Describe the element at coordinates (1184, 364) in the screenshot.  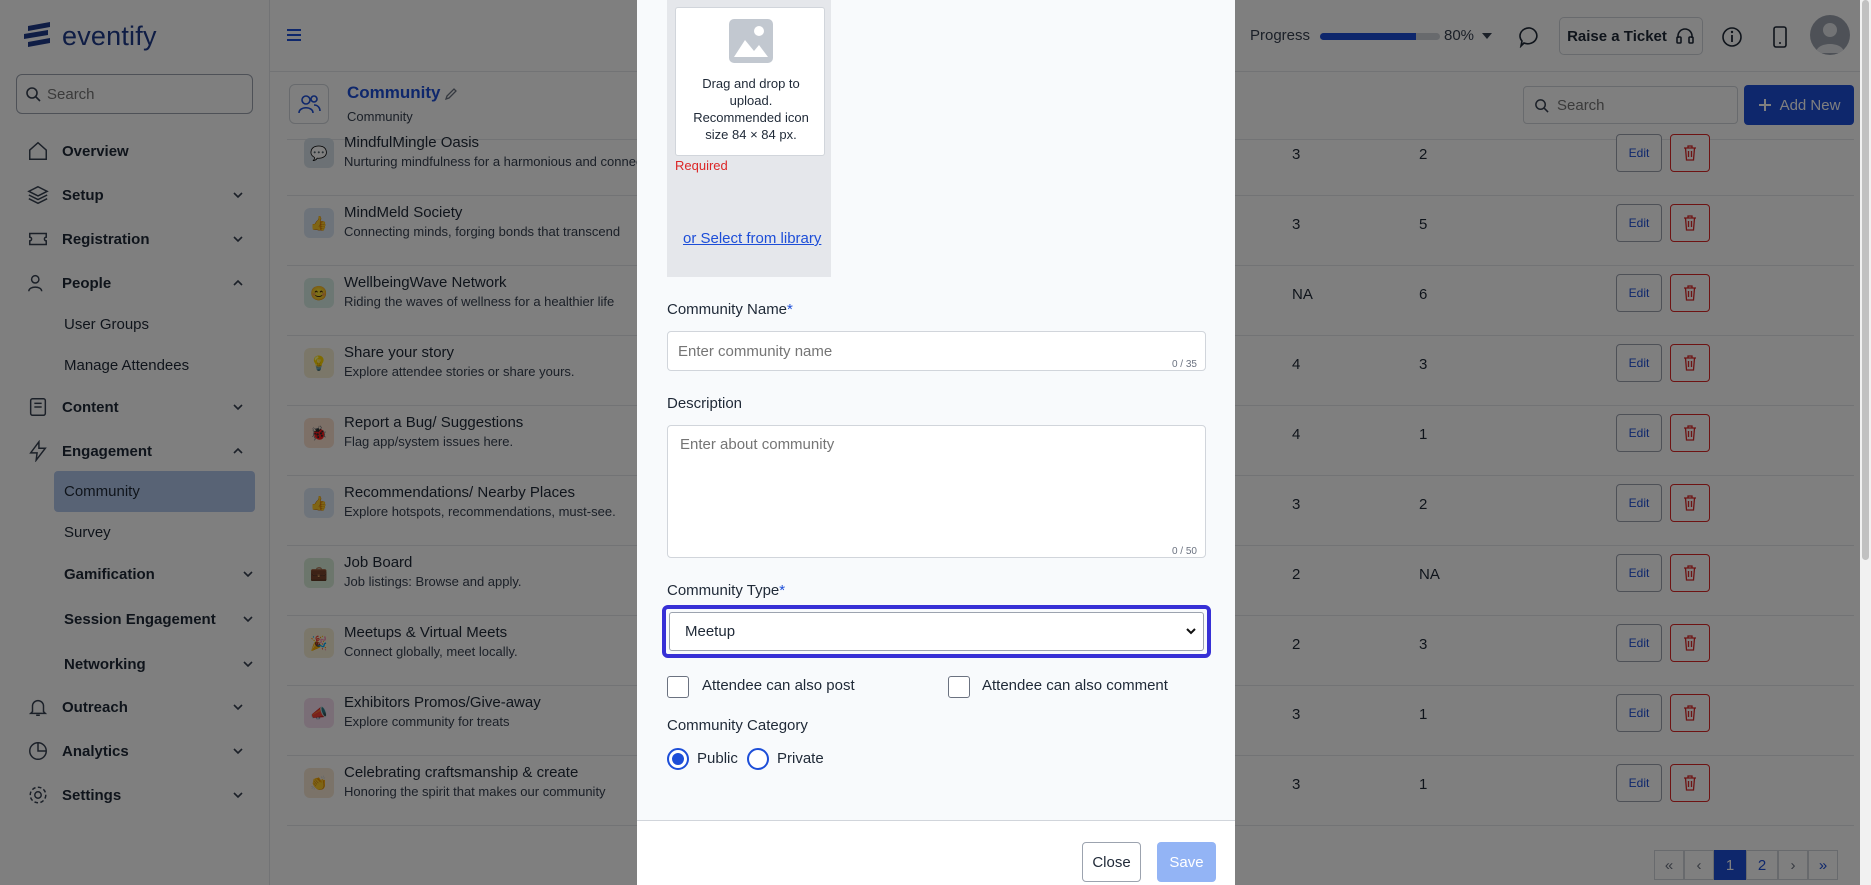
I see `name-char-count: 0 / 35` at that location.